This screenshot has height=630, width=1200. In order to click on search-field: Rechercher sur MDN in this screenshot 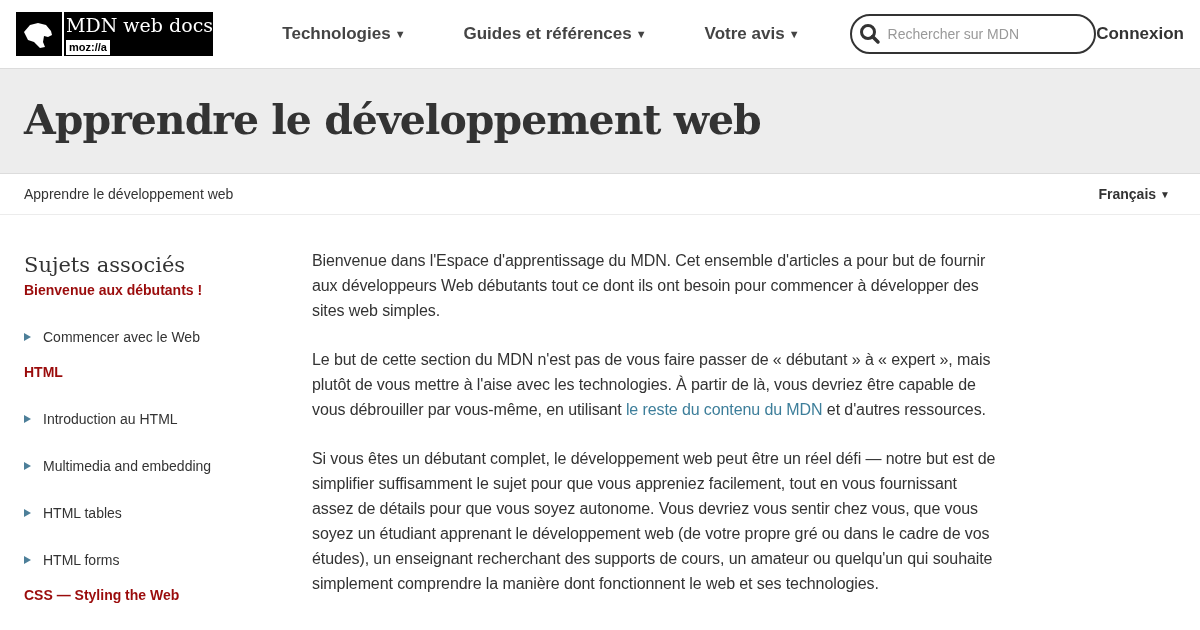, I will do `click(973, 34)`.